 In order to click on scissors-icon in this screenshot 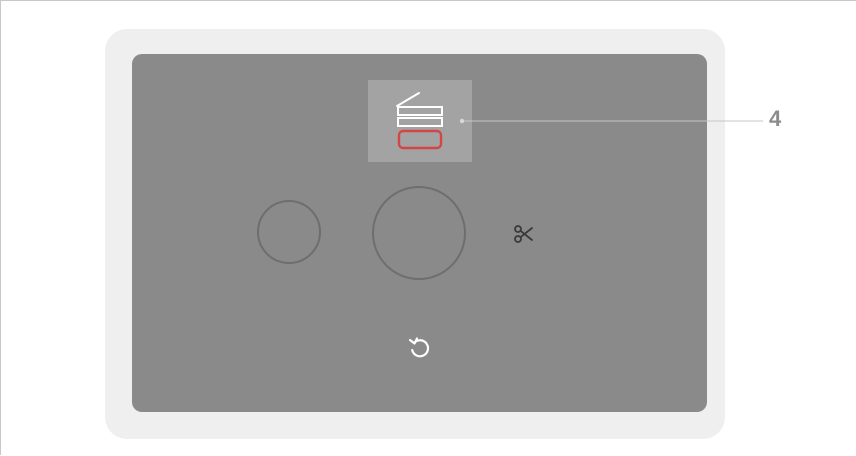, I will do `click(524, 234)`.